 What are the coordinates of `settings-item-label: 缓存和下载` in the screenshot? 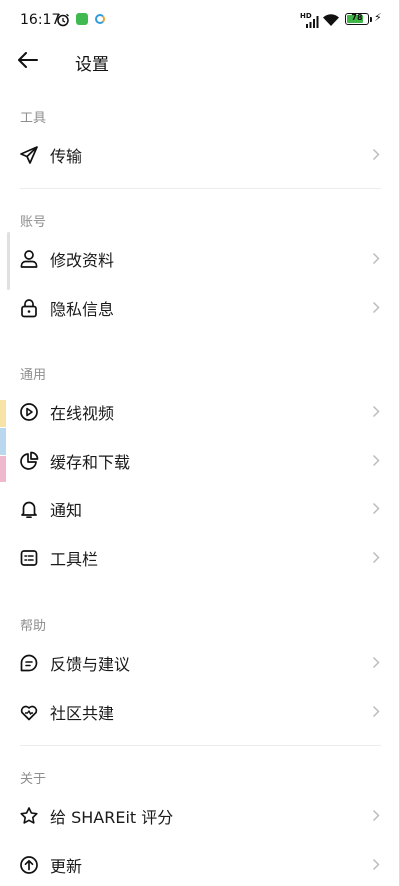 It's located at (90, 462).